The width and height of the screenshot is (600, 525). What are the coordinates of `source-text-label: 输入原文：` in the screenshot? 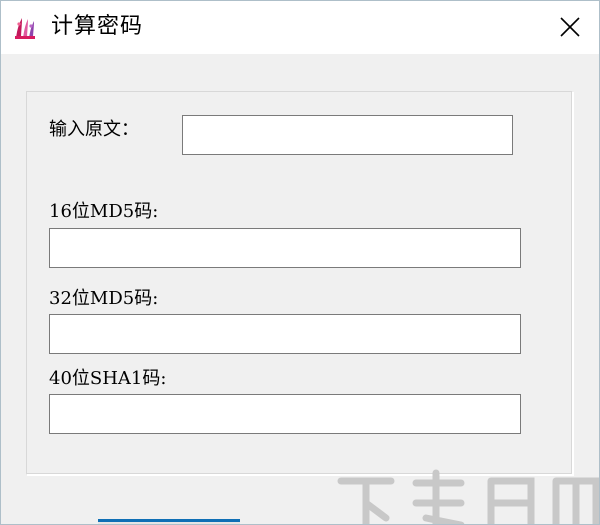 It's located at (94, 129).